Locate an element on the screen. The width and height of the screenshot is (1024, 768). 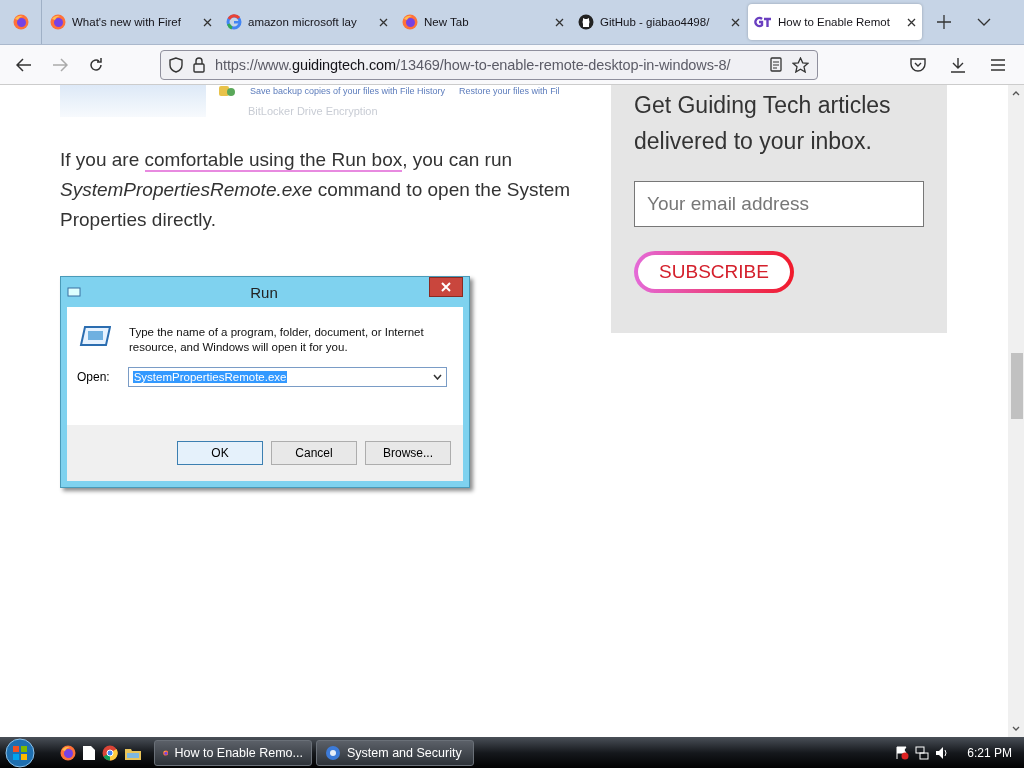
scroll-down-icon is located at coordinates (1016, 728).